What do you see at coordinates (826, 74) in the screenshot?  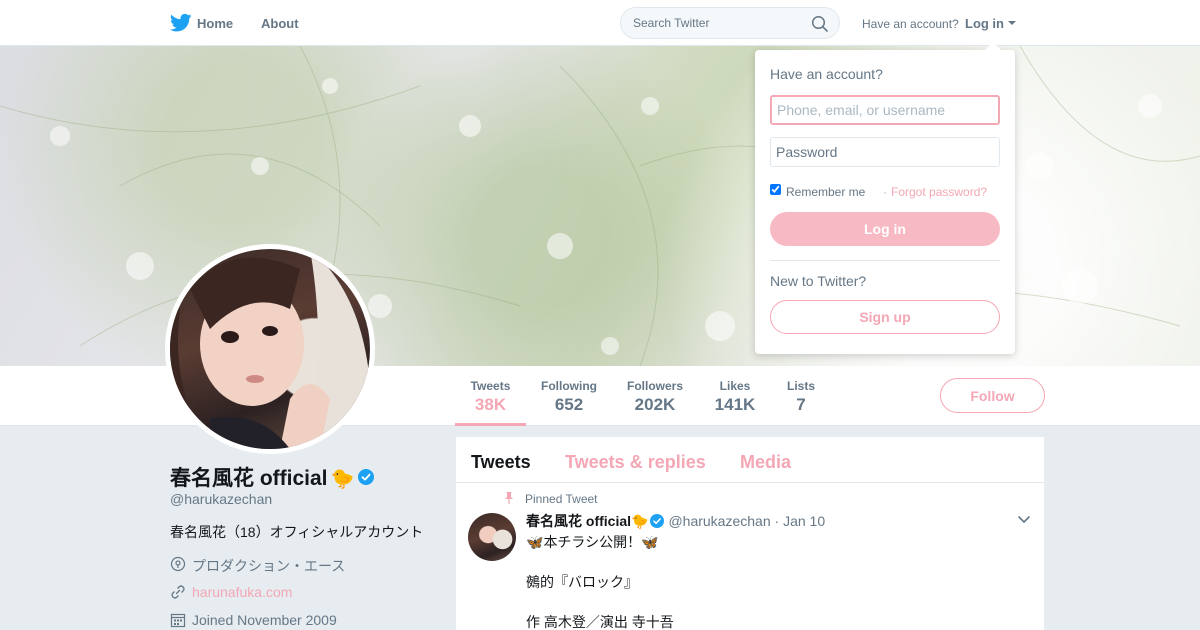 I see `login-dropdown-title: Have an account?` at bounding box center [826, 74].